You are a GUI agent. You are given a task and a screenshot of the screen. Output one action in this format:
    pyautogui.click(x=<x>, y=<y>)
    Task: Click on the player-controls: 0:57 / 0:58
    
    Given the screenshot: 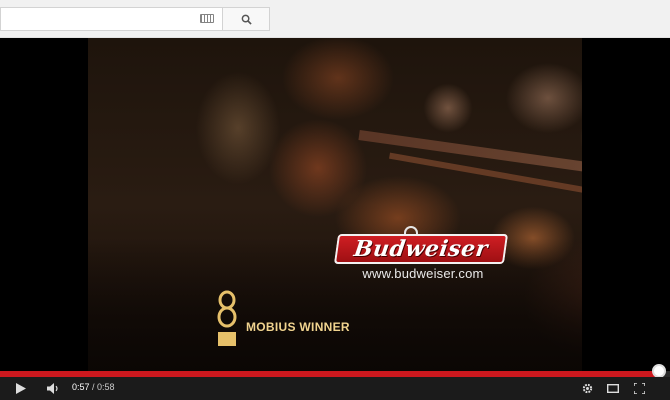 What is the action you would take?
    pyautogui.click(x=335, y=388)
    